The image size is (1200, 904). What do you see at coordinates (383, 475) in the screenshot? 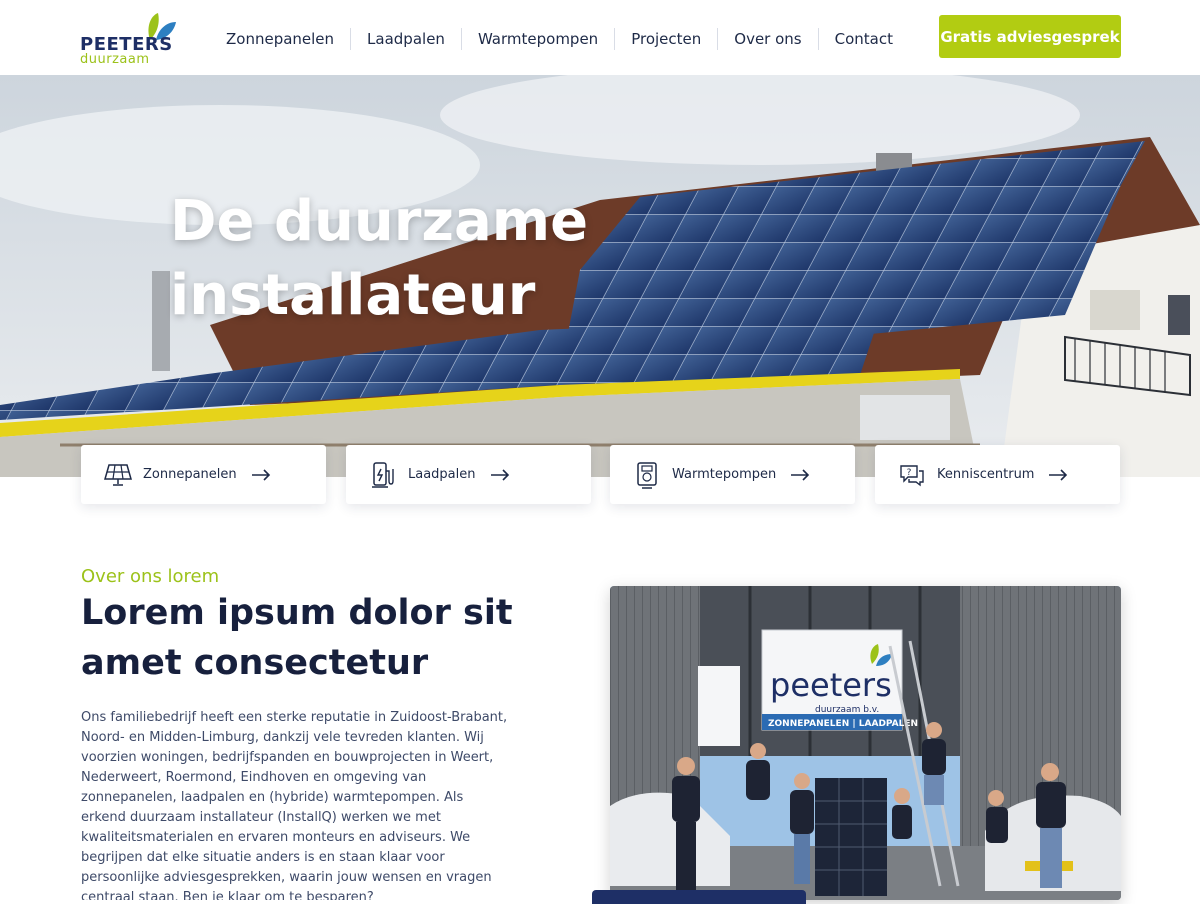
I see `charging-station-icon` at bounding box center [383, 475].